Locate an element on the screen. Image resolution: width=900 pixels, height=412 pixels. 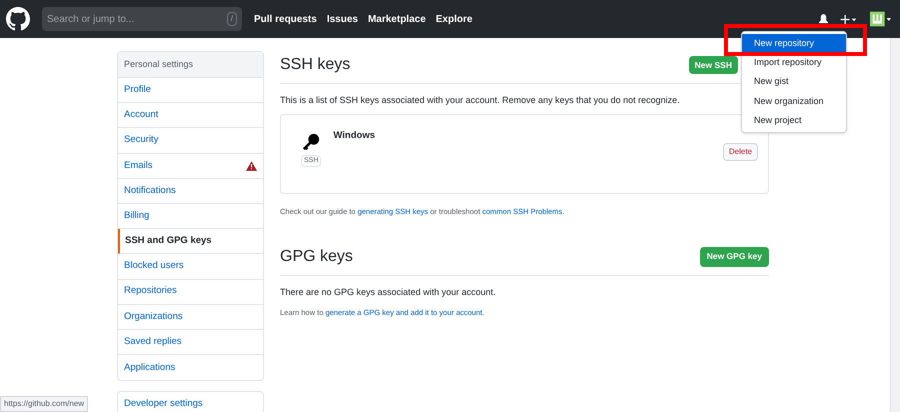
avatar-icon is located at coordinates (881, 19).